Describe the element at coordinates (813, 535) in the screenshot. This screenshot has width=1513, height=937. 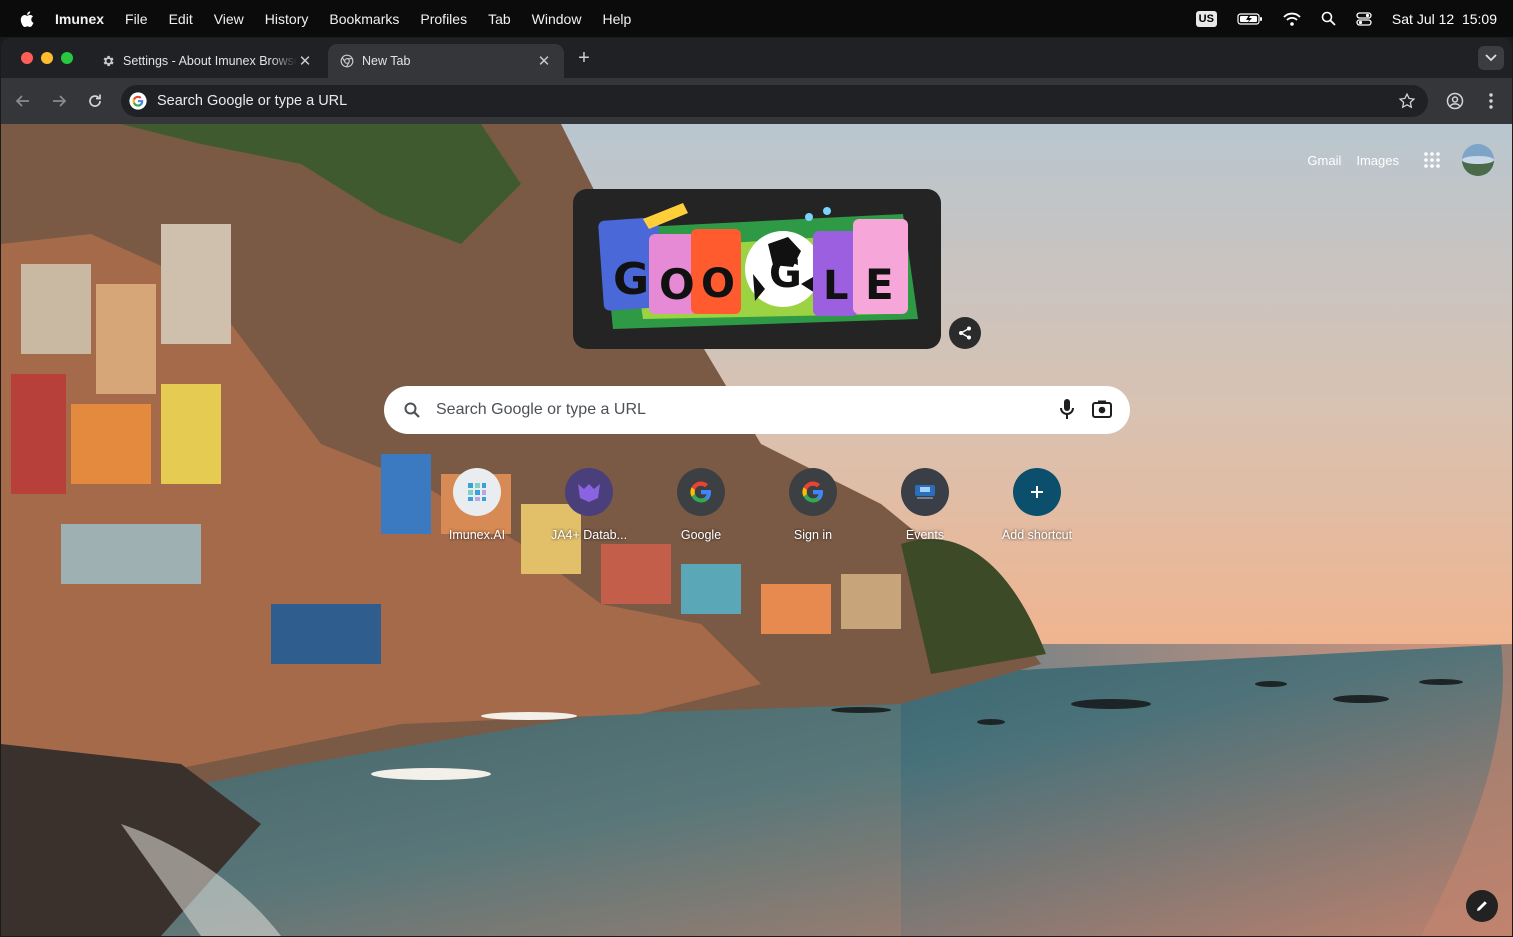
I see `shortcut-label: Sign in` at that location.